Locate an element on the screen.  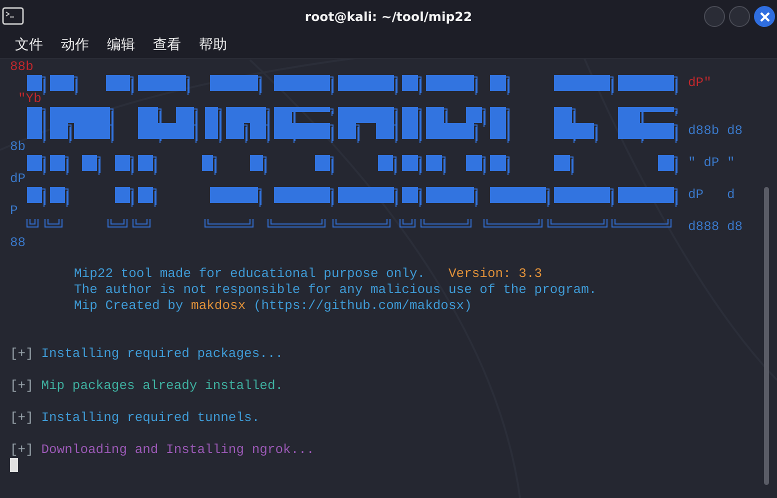
terminal-icon is located at coordinates (13, 16).